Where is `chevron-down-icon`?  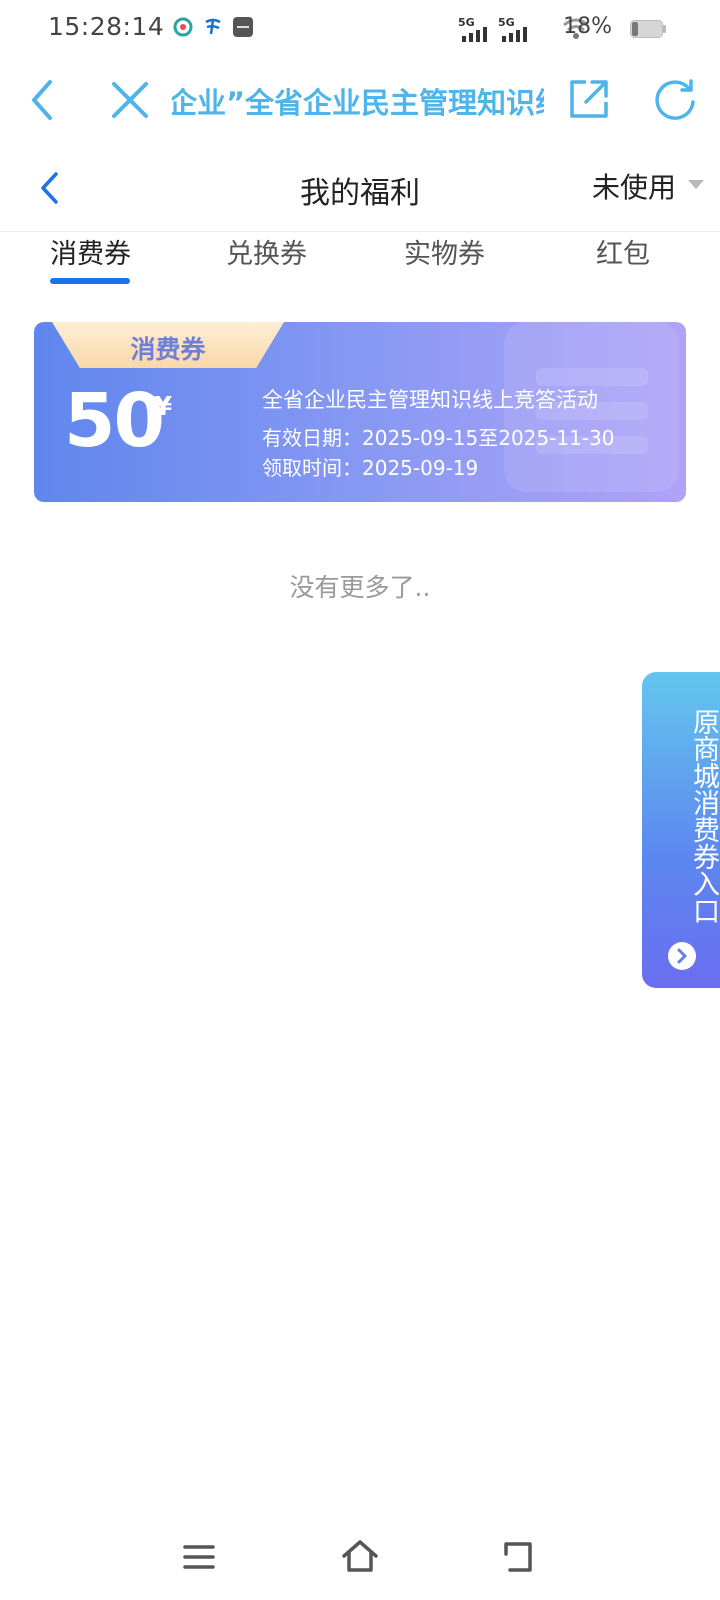 chevron-down-icon is located at coordinates (696, 184).